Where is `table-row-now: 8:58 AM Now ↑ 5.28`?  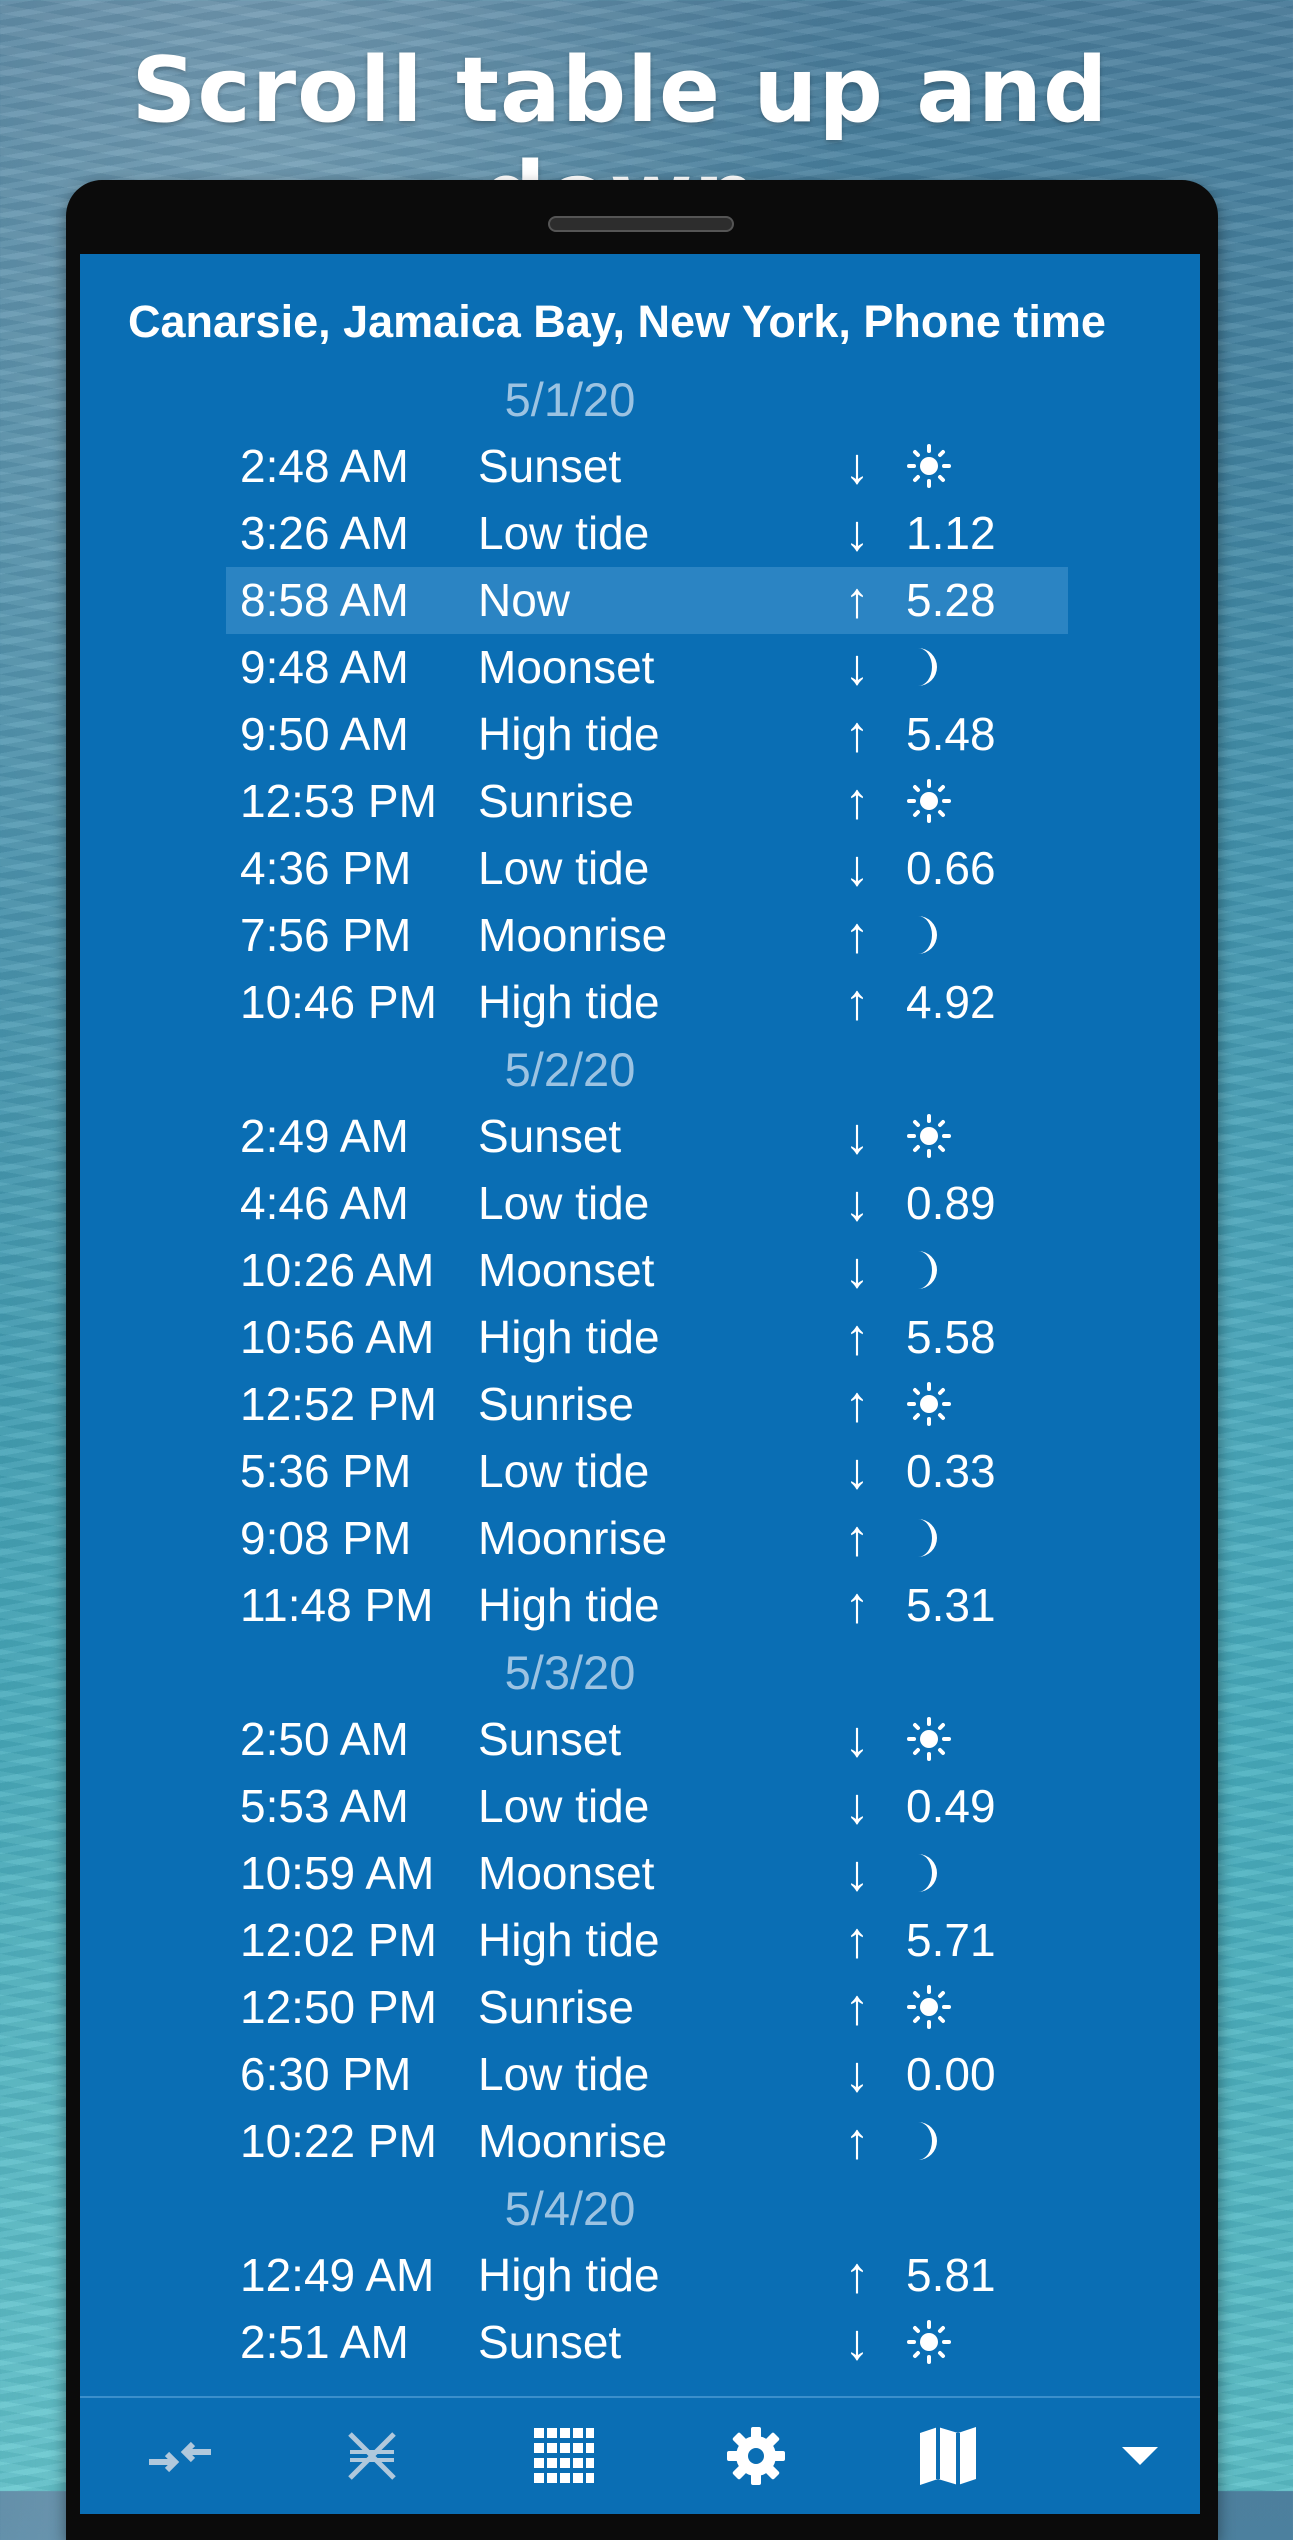 table-row-now: 8:58 AM Now ↑ 5.28 is located at coordinates (640, 600).